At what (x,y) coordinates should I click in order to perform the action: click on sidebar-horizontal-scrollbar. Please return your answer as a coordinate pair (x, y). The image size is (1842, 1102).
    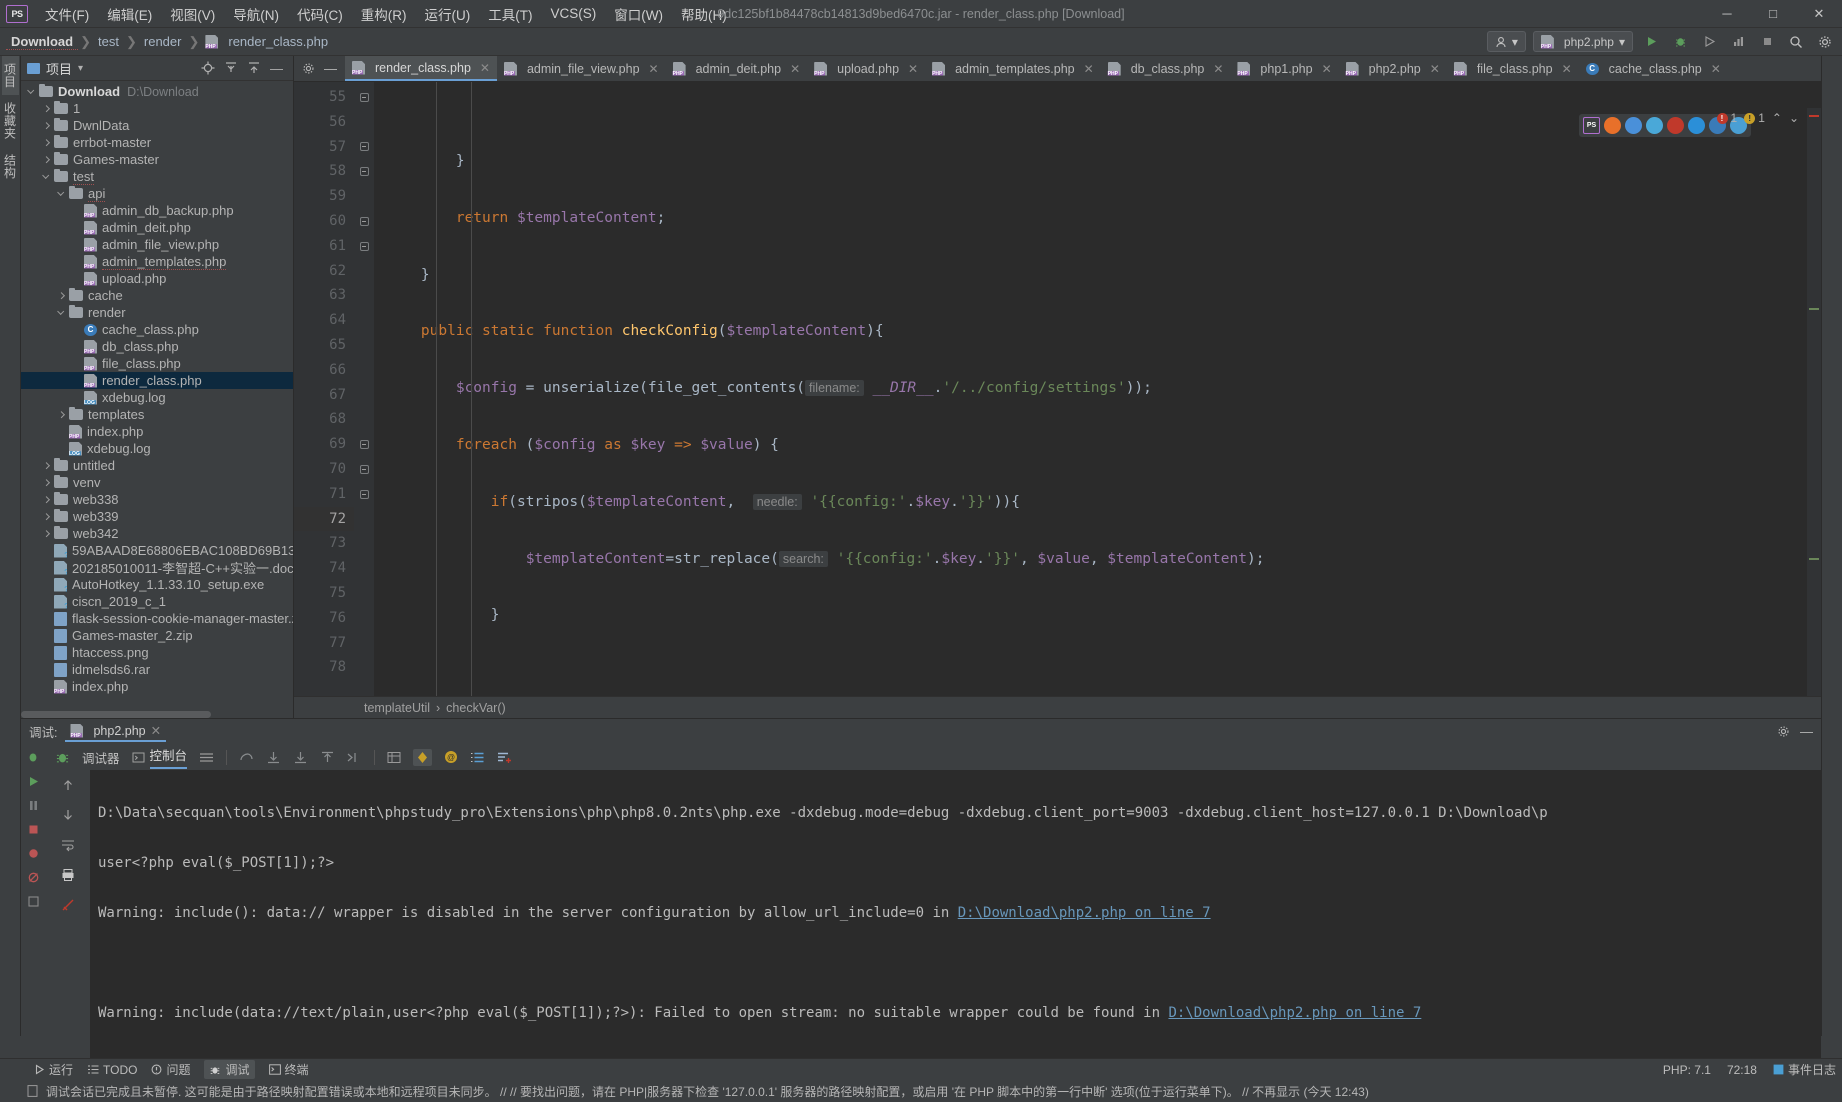
    Looking at the image, I should click on (157, 714).